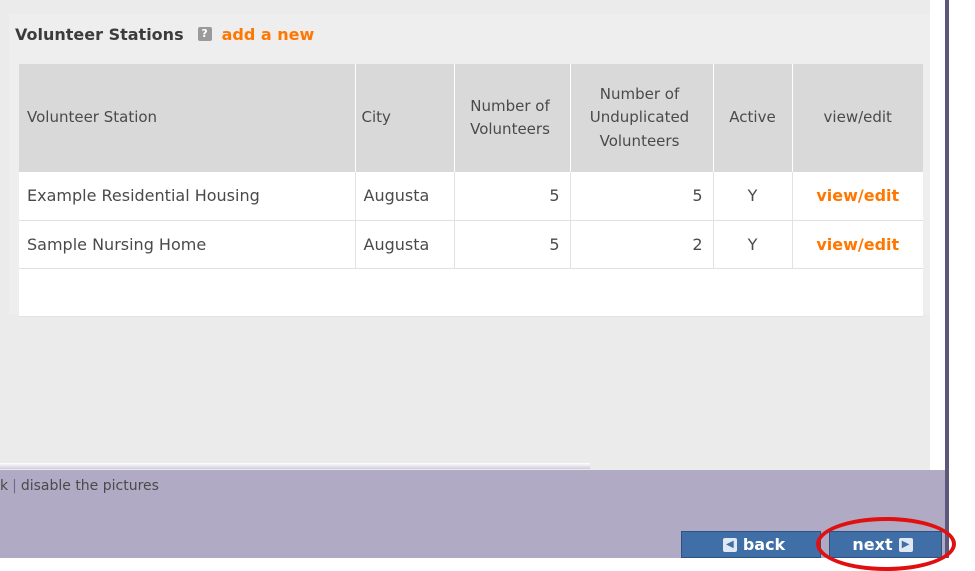 Image resolution: width=975 pixels, height=571 pixels. Describe the element at coordinates (962, 279) in the screenshot. I see `outside-area` at that location.